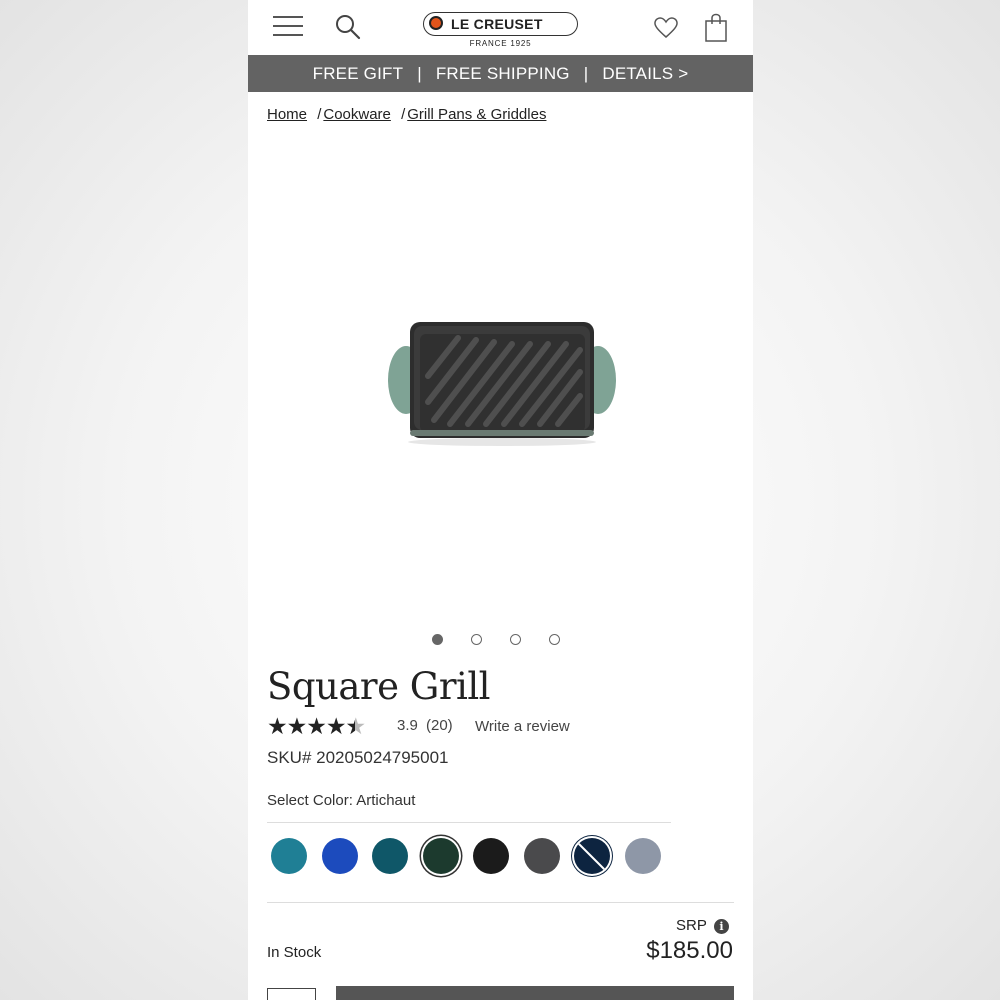 The image size is (1000, 1000). What do you see at coordinates (289, 856) in the screenshot?
I see `color-swatch-teal` at bounding box center [289, 856].